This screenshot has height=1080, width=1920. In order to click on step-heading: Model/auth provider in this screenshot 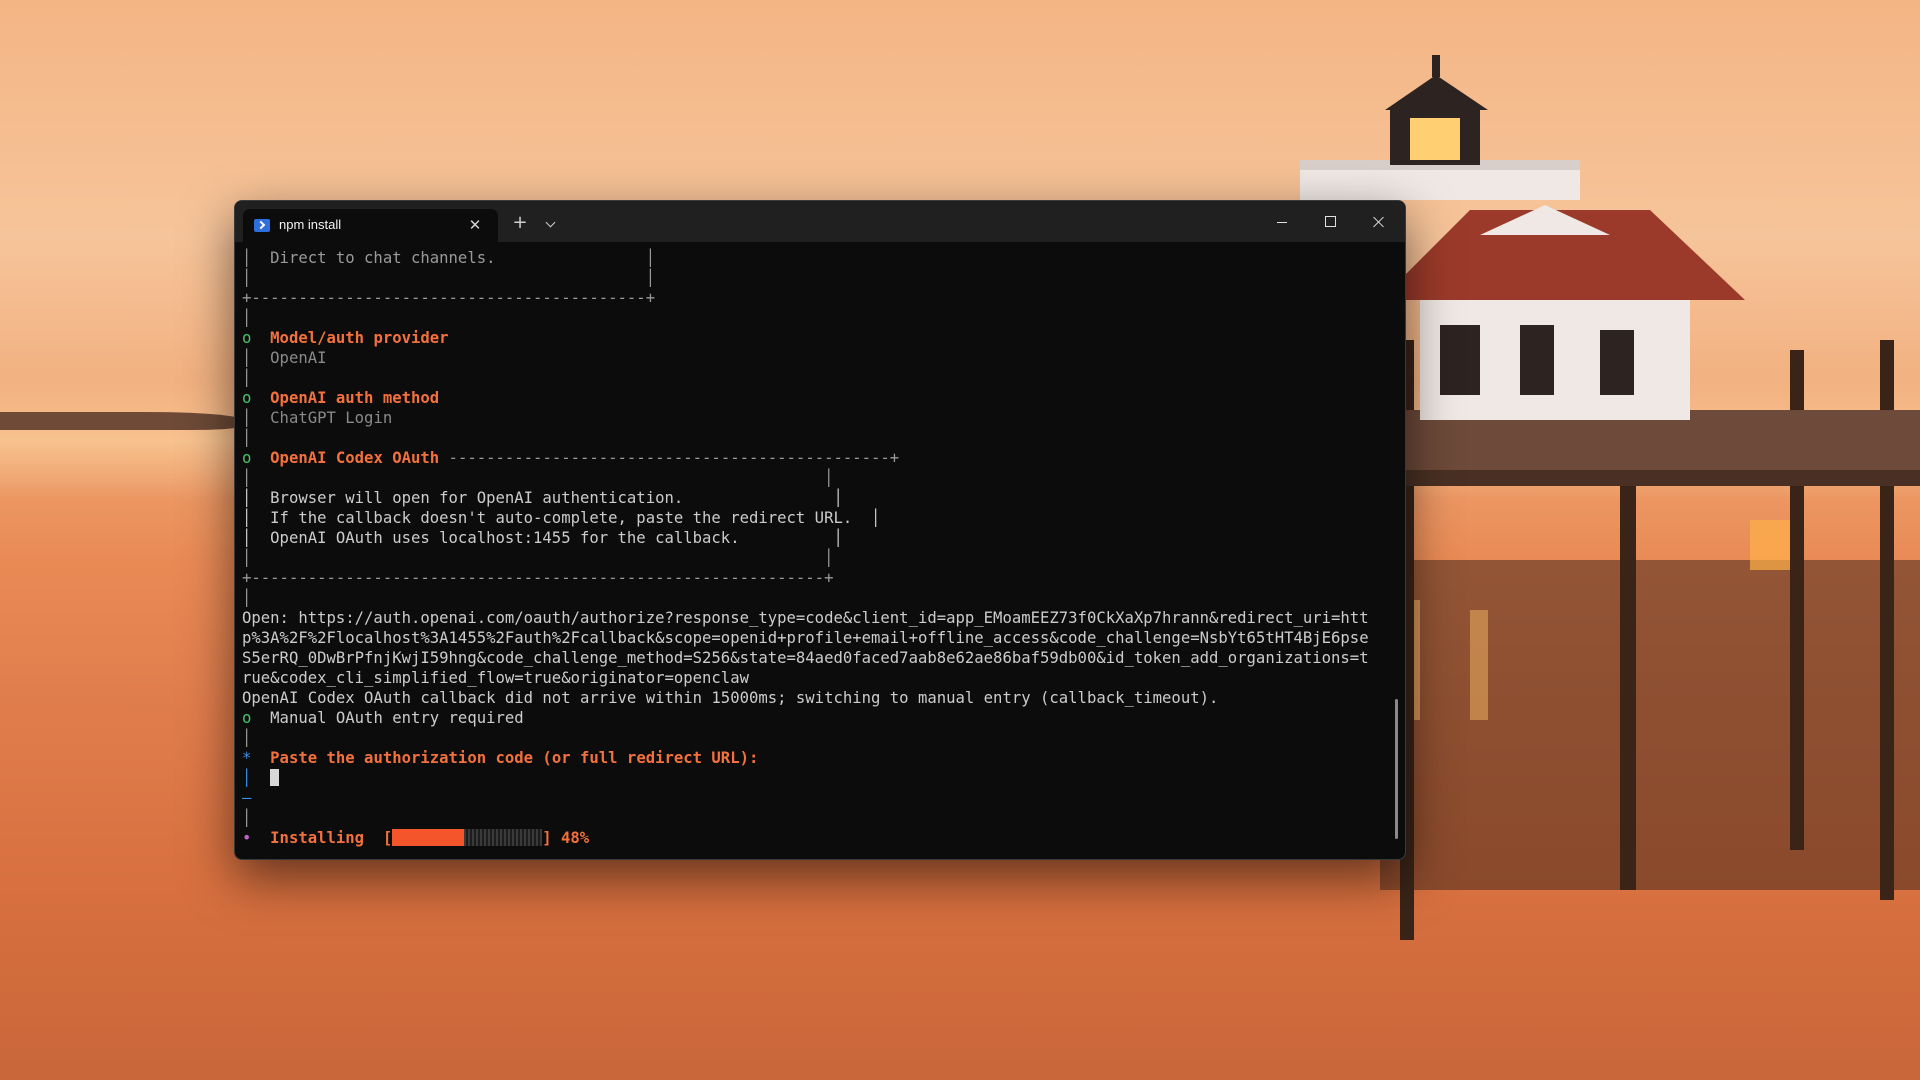, I will do `click(359, 338)`.